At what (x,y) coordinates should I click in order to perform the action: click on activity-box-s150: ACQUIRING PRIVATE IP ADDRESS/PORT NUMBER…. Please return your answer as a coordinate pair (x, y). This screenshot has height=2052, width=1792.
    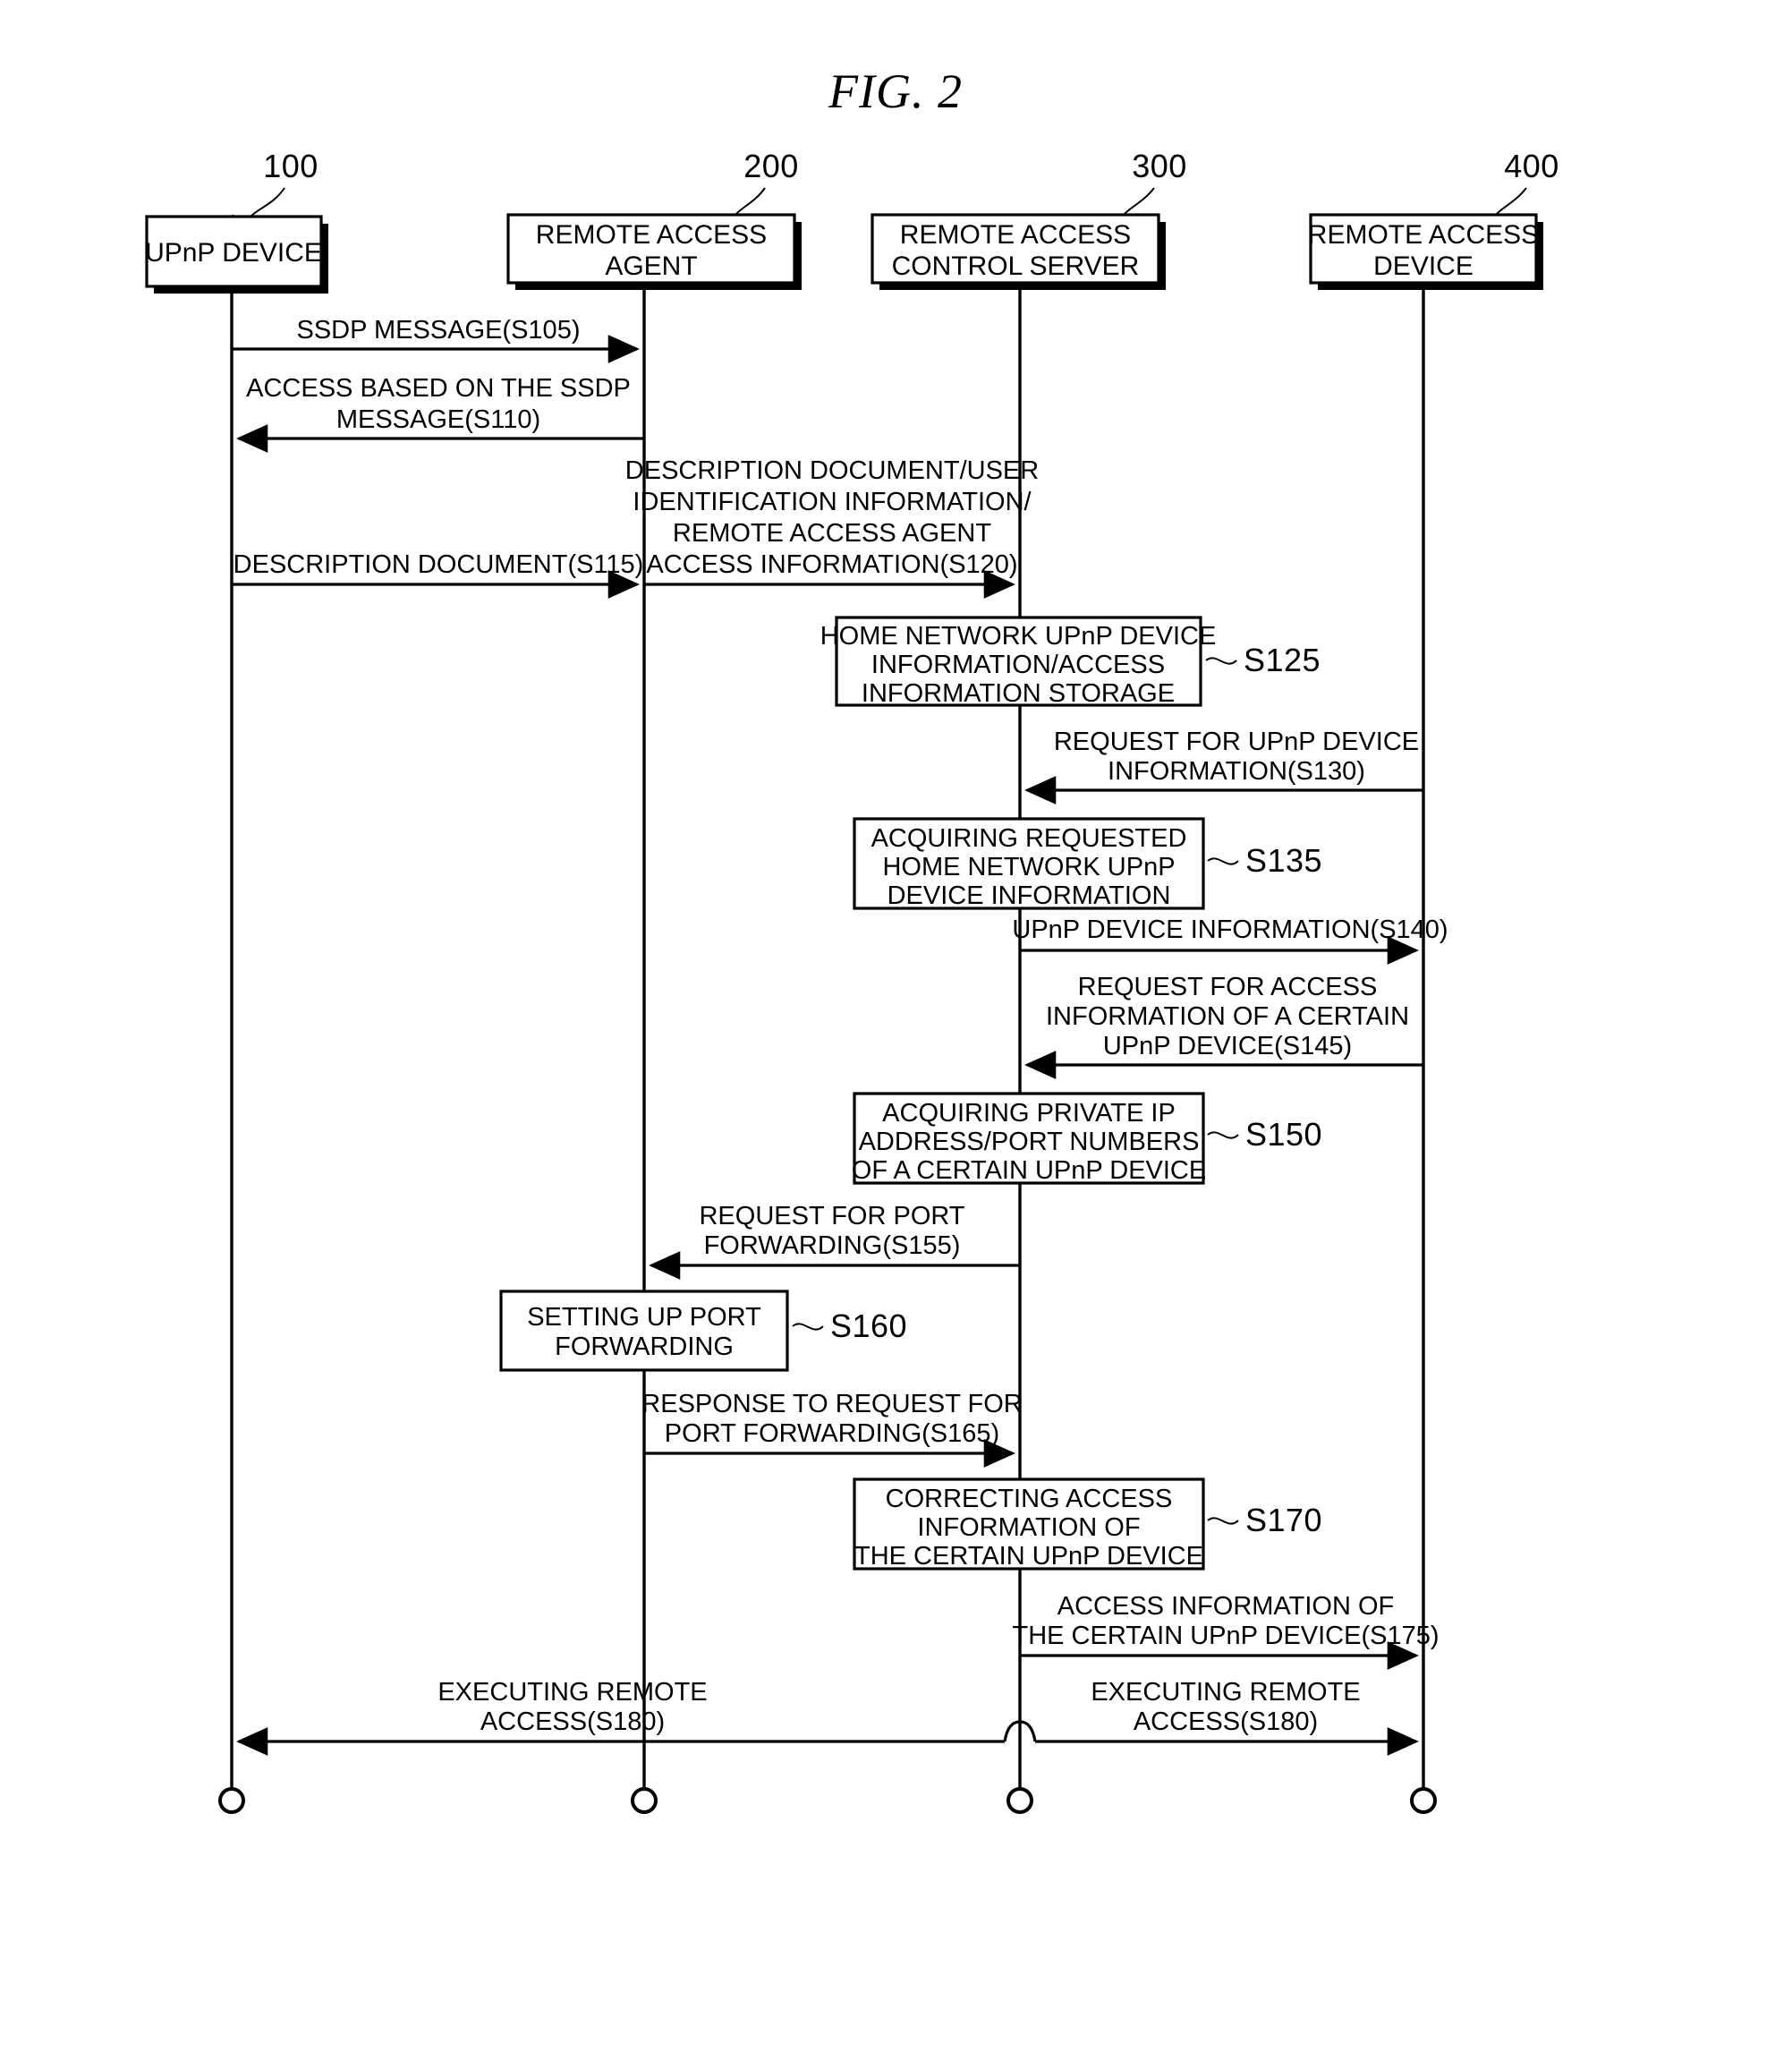
    Looking at the image, I should click on (1087, 1139).